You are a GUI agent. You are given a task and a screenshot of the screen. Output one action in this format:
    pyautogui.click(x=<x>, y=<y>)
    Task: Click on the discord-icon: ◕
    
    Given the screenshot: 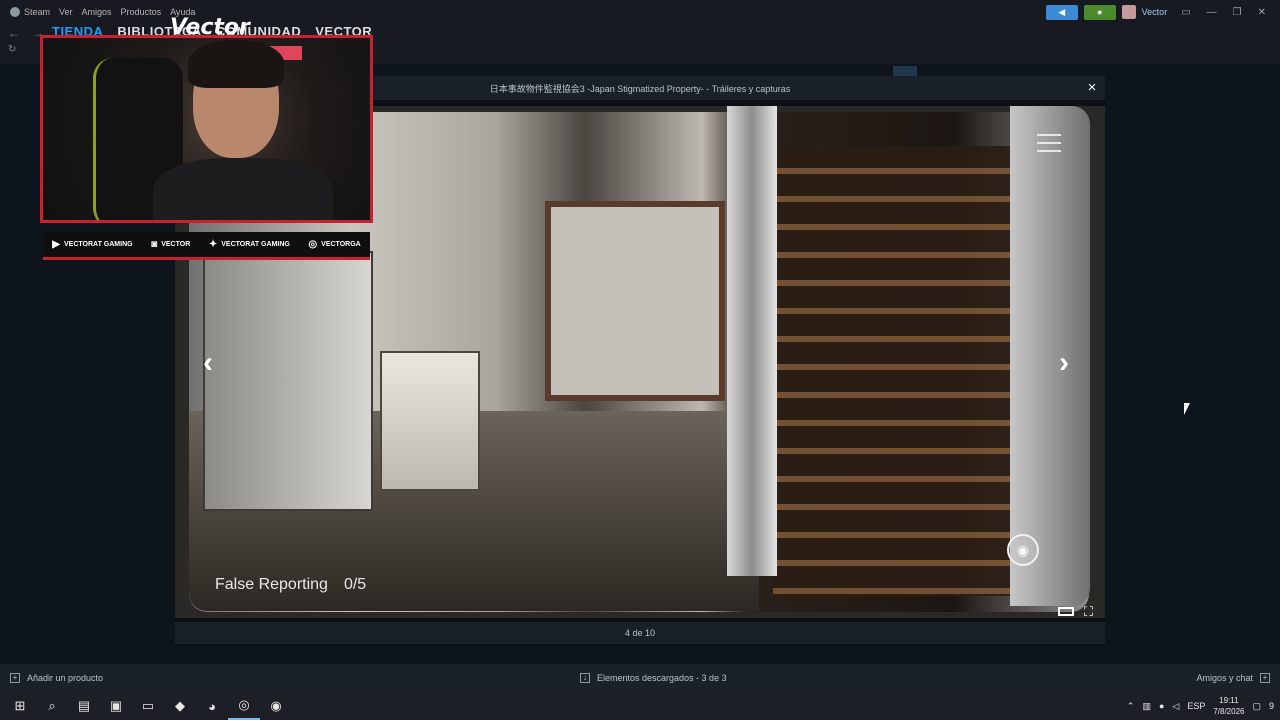 What is the action you would take?
    pyautogui.click(x=212, y=706)
    